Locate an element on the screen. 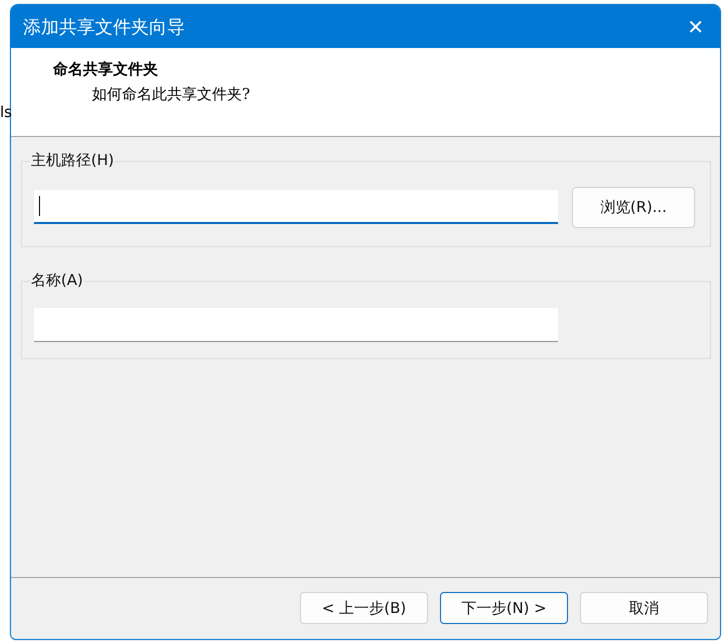  group-label: 名称(A) is located at coordinates (57, 280).